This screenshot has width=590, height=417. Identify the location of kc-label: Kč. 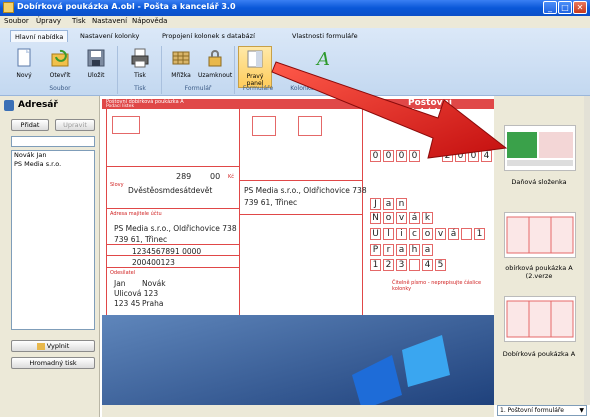
(231, 177).